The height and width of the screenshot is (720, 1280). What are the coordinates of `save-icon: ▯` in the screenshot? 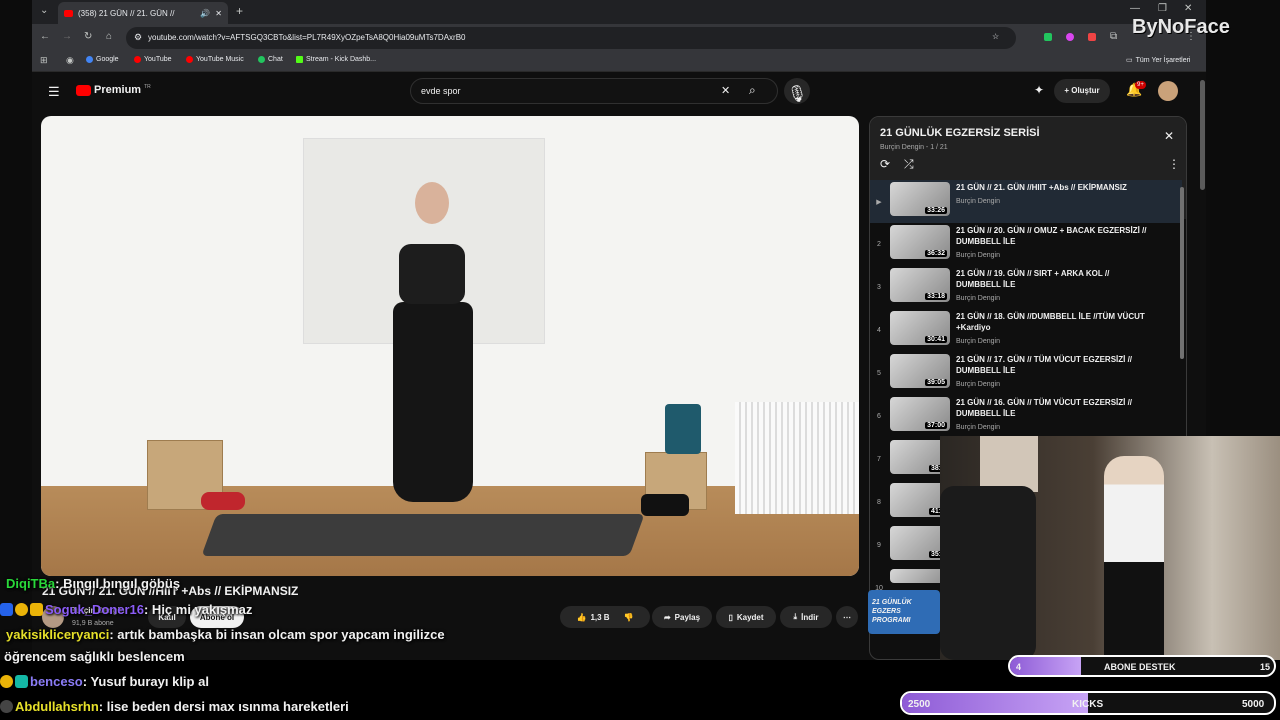 It's located at (730, 617).